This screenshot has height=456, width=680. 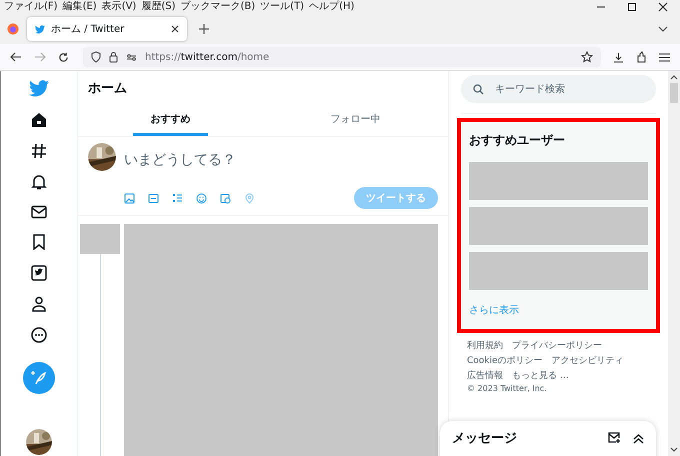 I want to click on panel-title: おすすめユーザー, so click(x=517, y=140).